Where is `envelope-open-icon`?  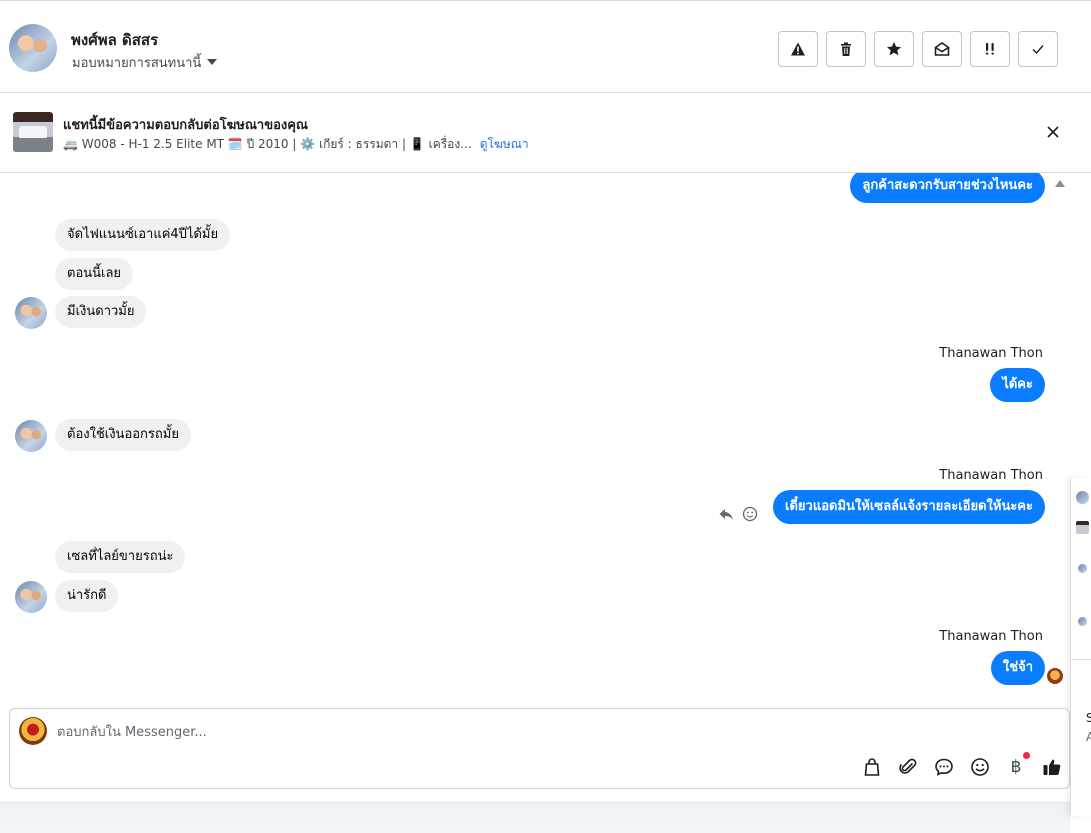 envelope-open-icon is located at coordinates (942, 49).